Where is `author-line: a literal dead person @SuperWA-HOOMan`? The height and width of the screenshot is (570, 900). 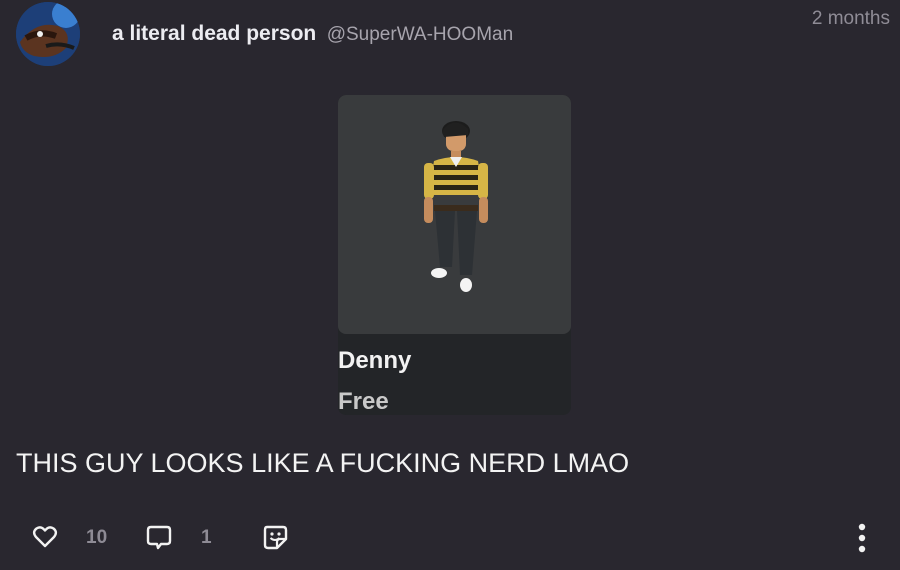 author-line: a literal dead person @SuperWA-HOOMan is located at coordinates (312, 35).